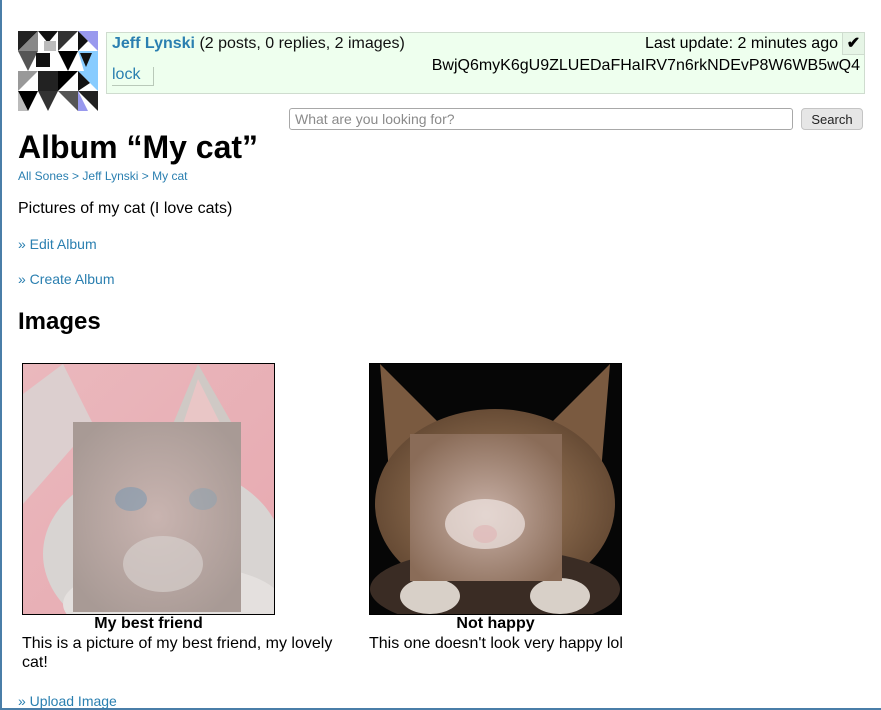 The image size is (881, 710). I want to click on checkmark-icon: ✔, so click(853, 44).